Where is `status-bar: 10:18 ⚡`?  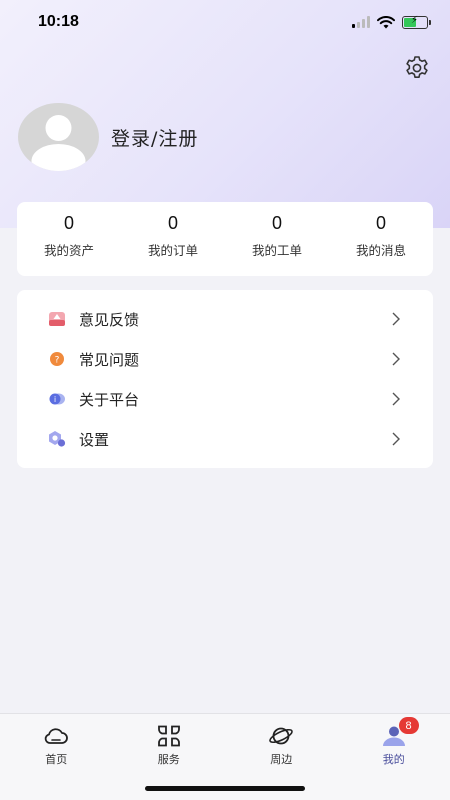
status-bar: 10:18 ⚡ is located at coordinates (225, 22).